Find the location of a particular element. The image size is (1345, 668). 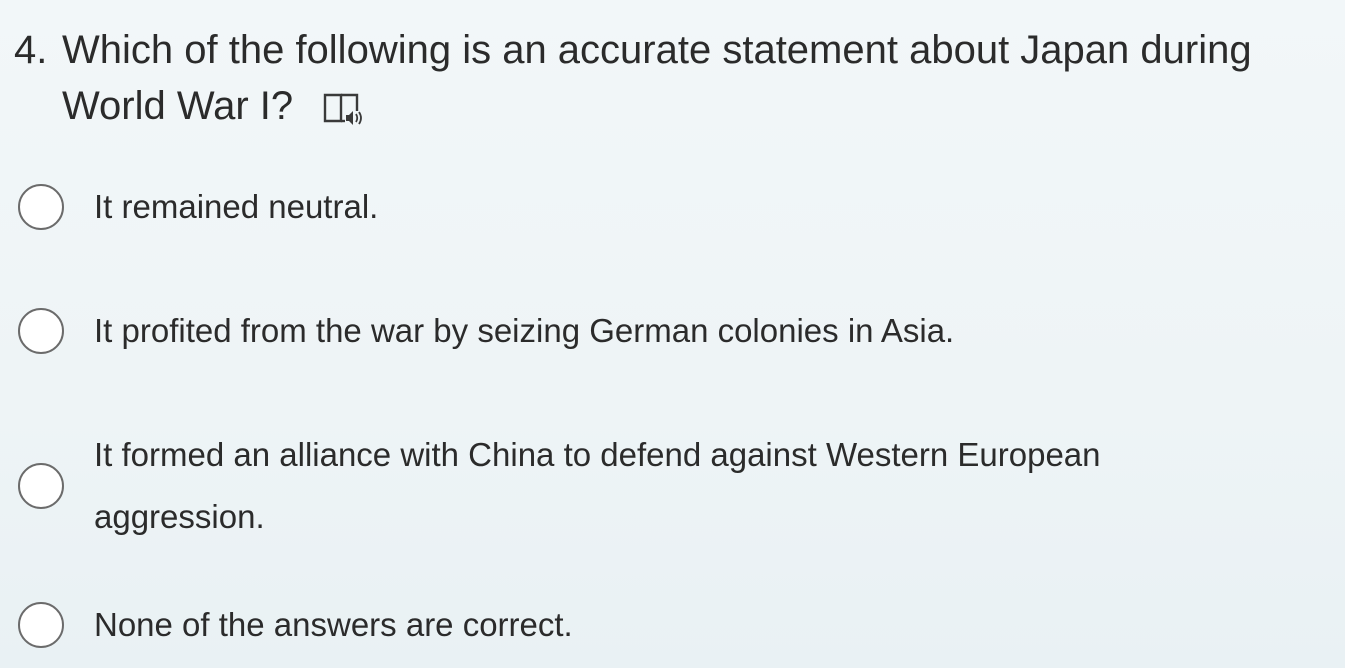

radio-button-a is located at coordinates (41, 207).